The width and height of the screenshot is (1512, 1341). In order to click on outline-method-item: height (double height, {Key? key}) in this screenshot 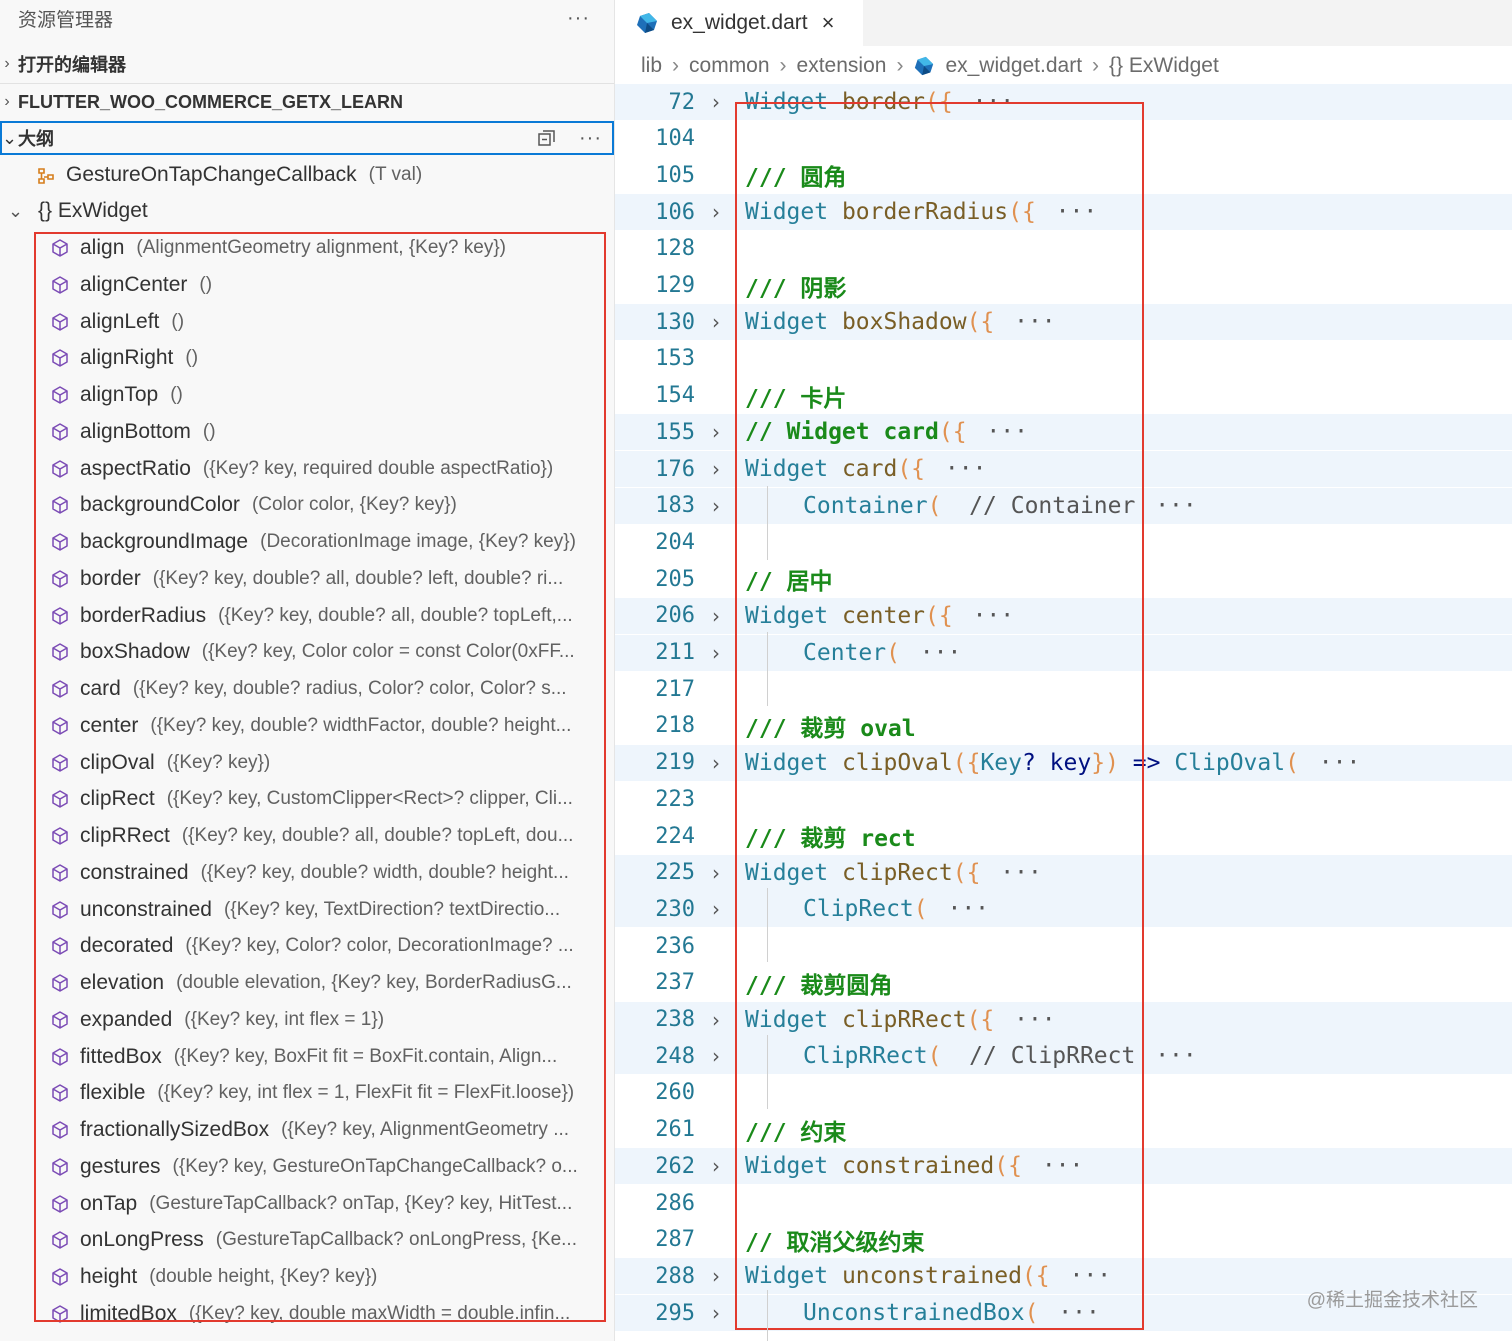, I will do `click(307, 1277)`.